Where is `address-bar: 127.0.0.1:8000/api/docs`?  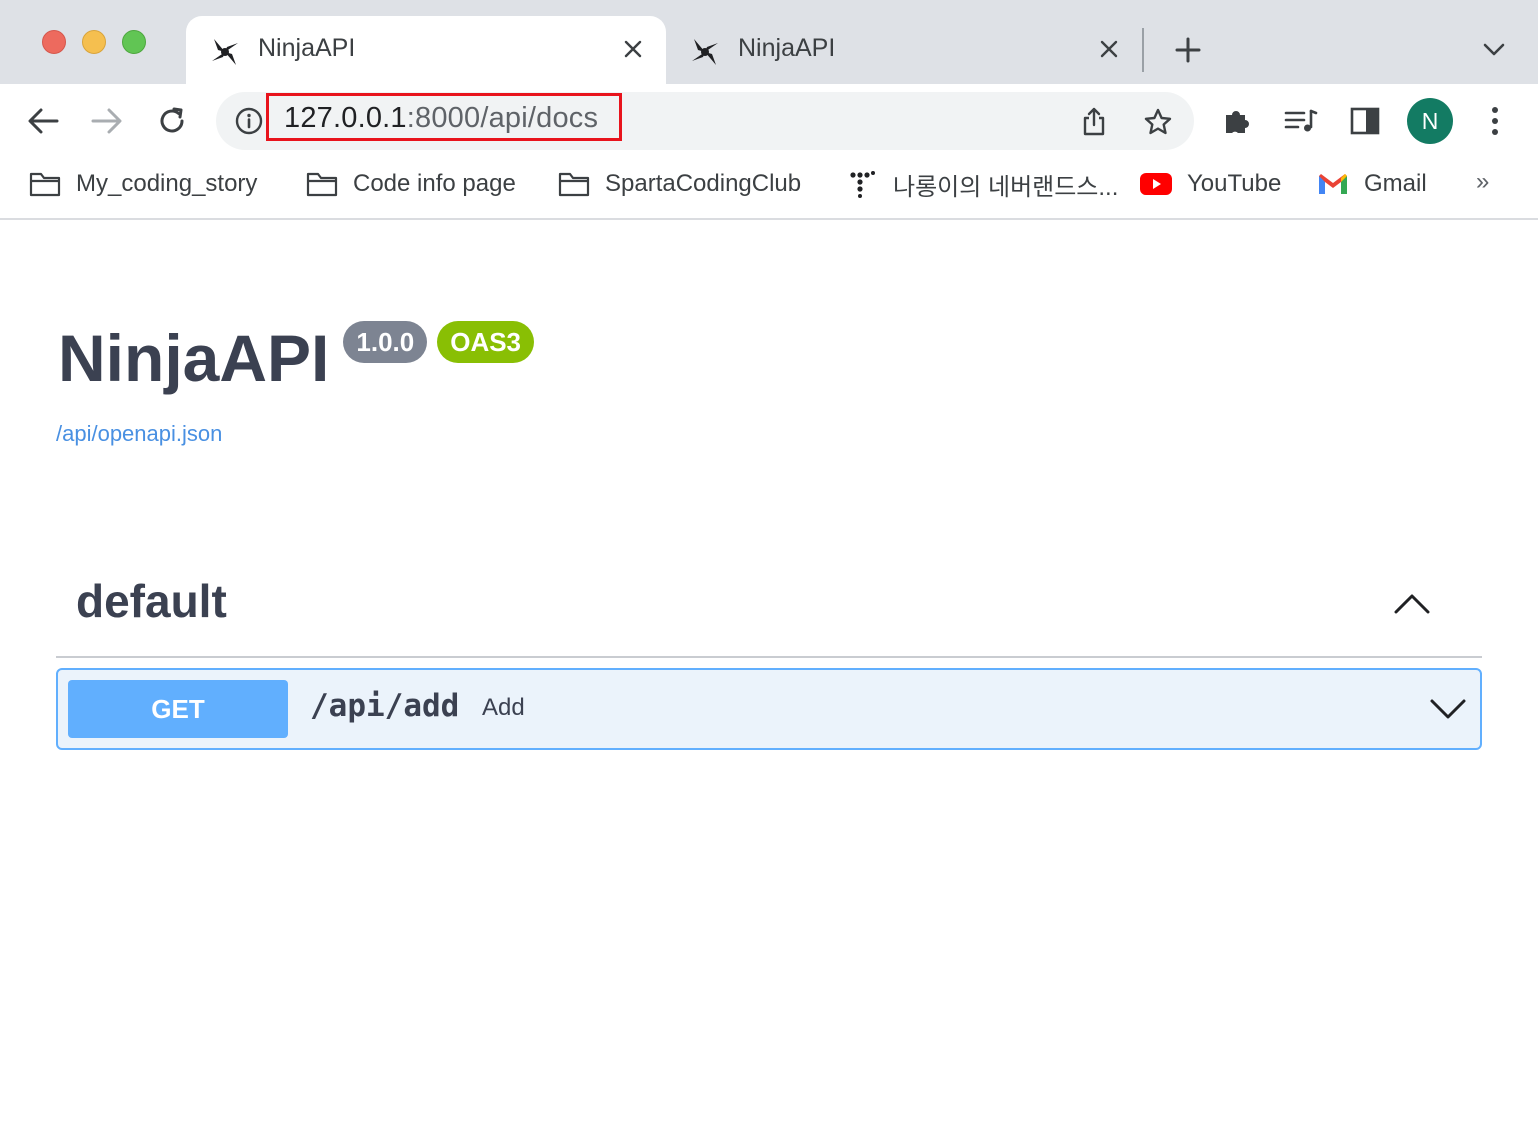
address-bar: 127.0.0.1:8000/api/docs is located at coordinates (705, 121).